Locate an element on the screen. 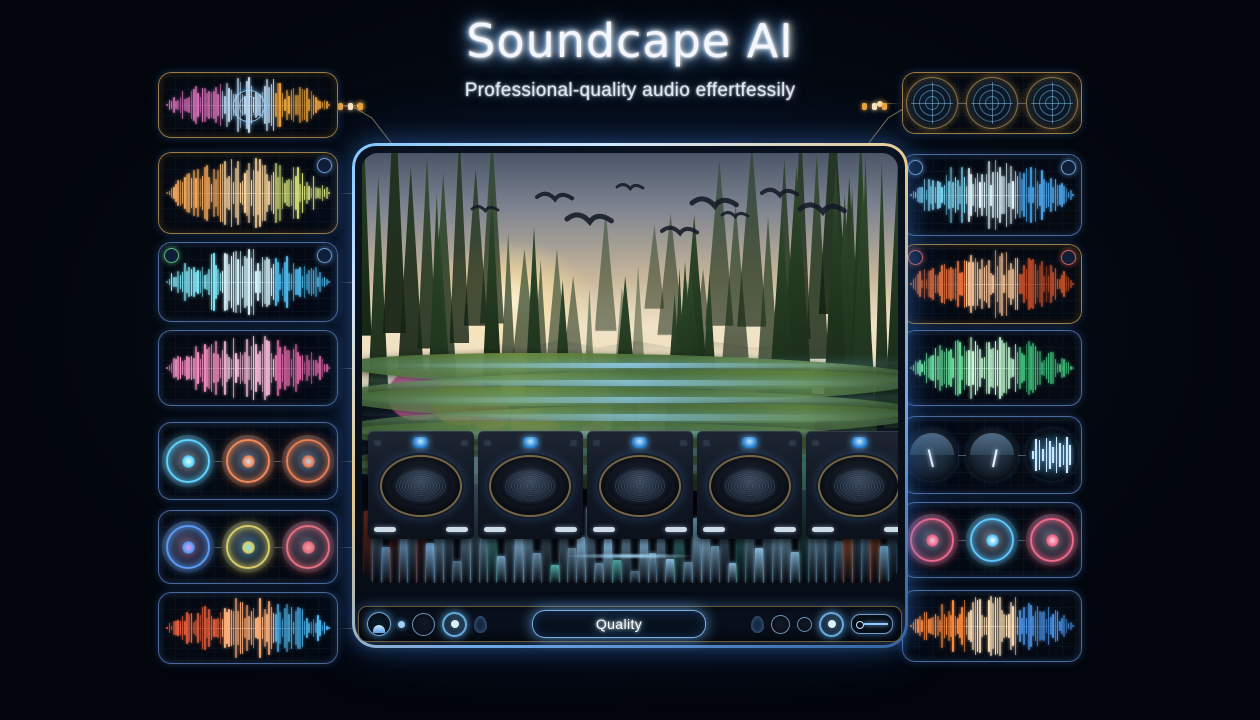 This screenshot has height=720, width=1260. birds-flock is located at coordinates (658, 210).